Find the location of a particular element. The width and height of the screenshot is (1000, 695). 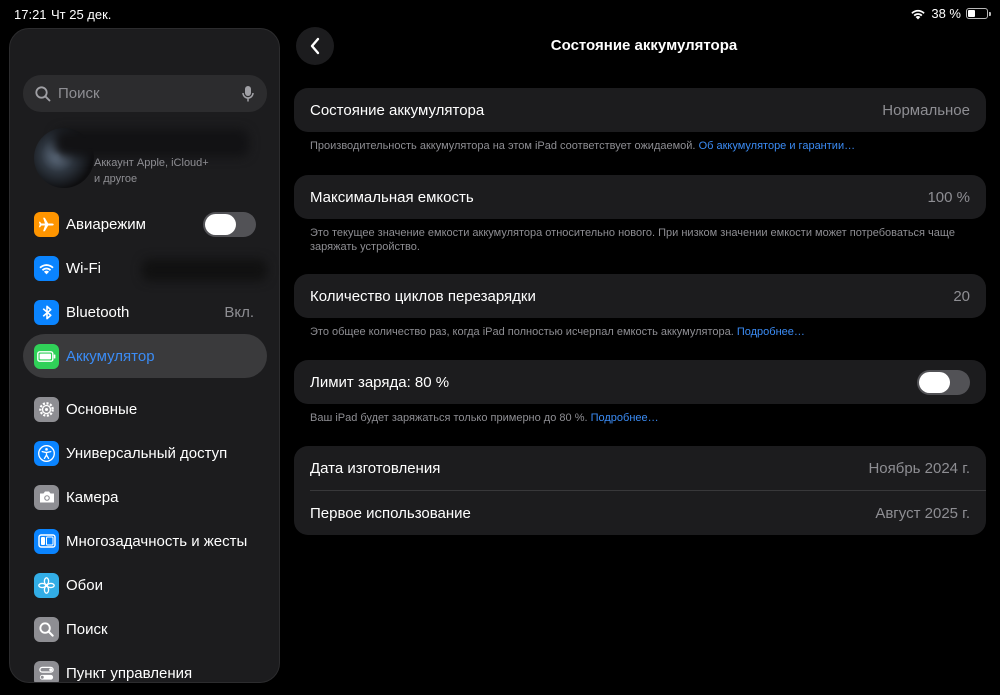

sidebar-item-label: Bluetooth is located at coordinates (98, 312).